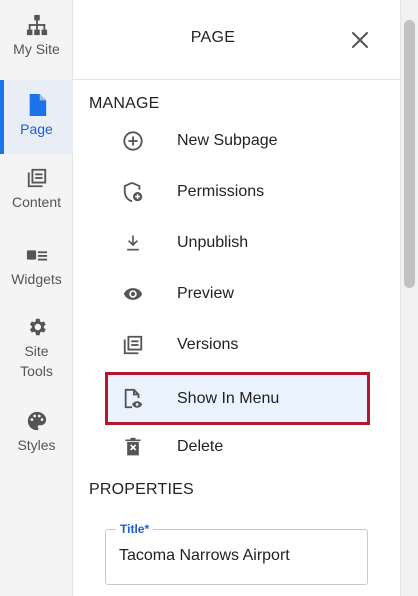 The image size is (418, 596). What do you see at coordinates (124, 103) in the screenshot?
I see `manage-section-title: MANAGE` at bounding box center [124, 103].